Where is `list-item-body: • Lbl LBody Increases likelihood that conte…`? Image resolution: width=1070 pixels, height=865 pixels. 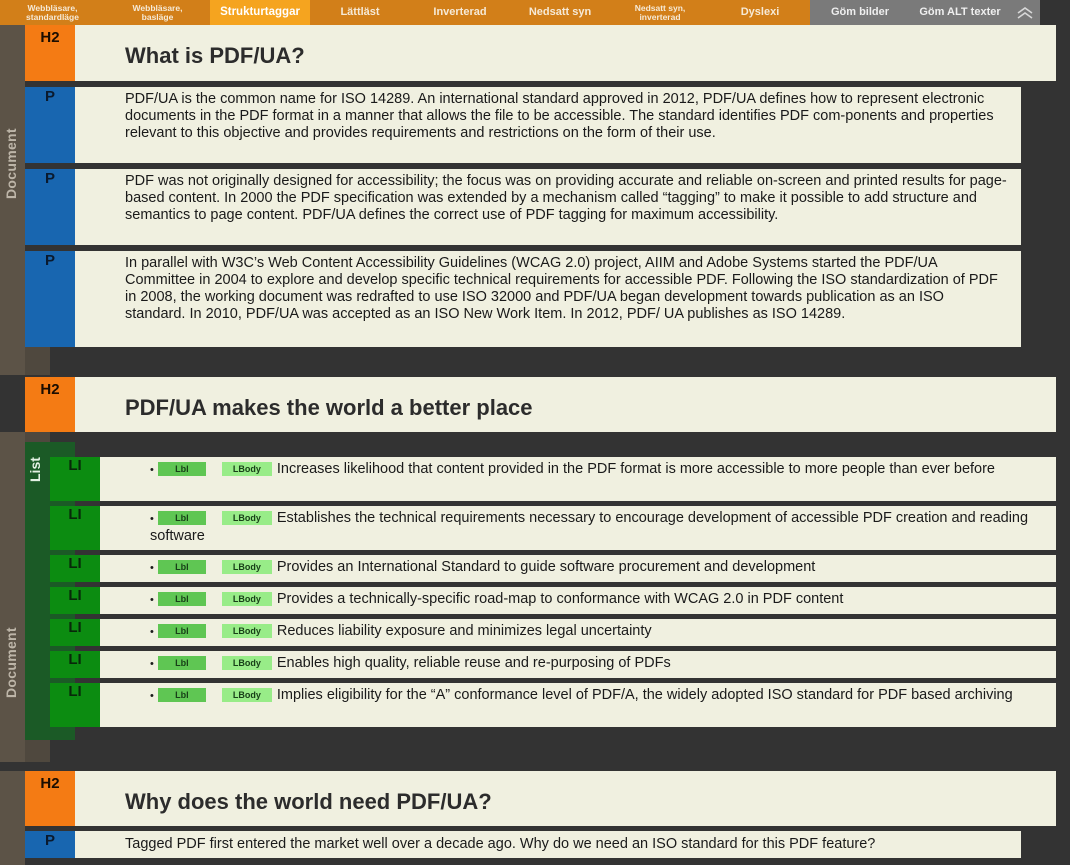 list-item-body: • Lbl LBody Increases likelihood that conte… is located at coordinates (593, 470).